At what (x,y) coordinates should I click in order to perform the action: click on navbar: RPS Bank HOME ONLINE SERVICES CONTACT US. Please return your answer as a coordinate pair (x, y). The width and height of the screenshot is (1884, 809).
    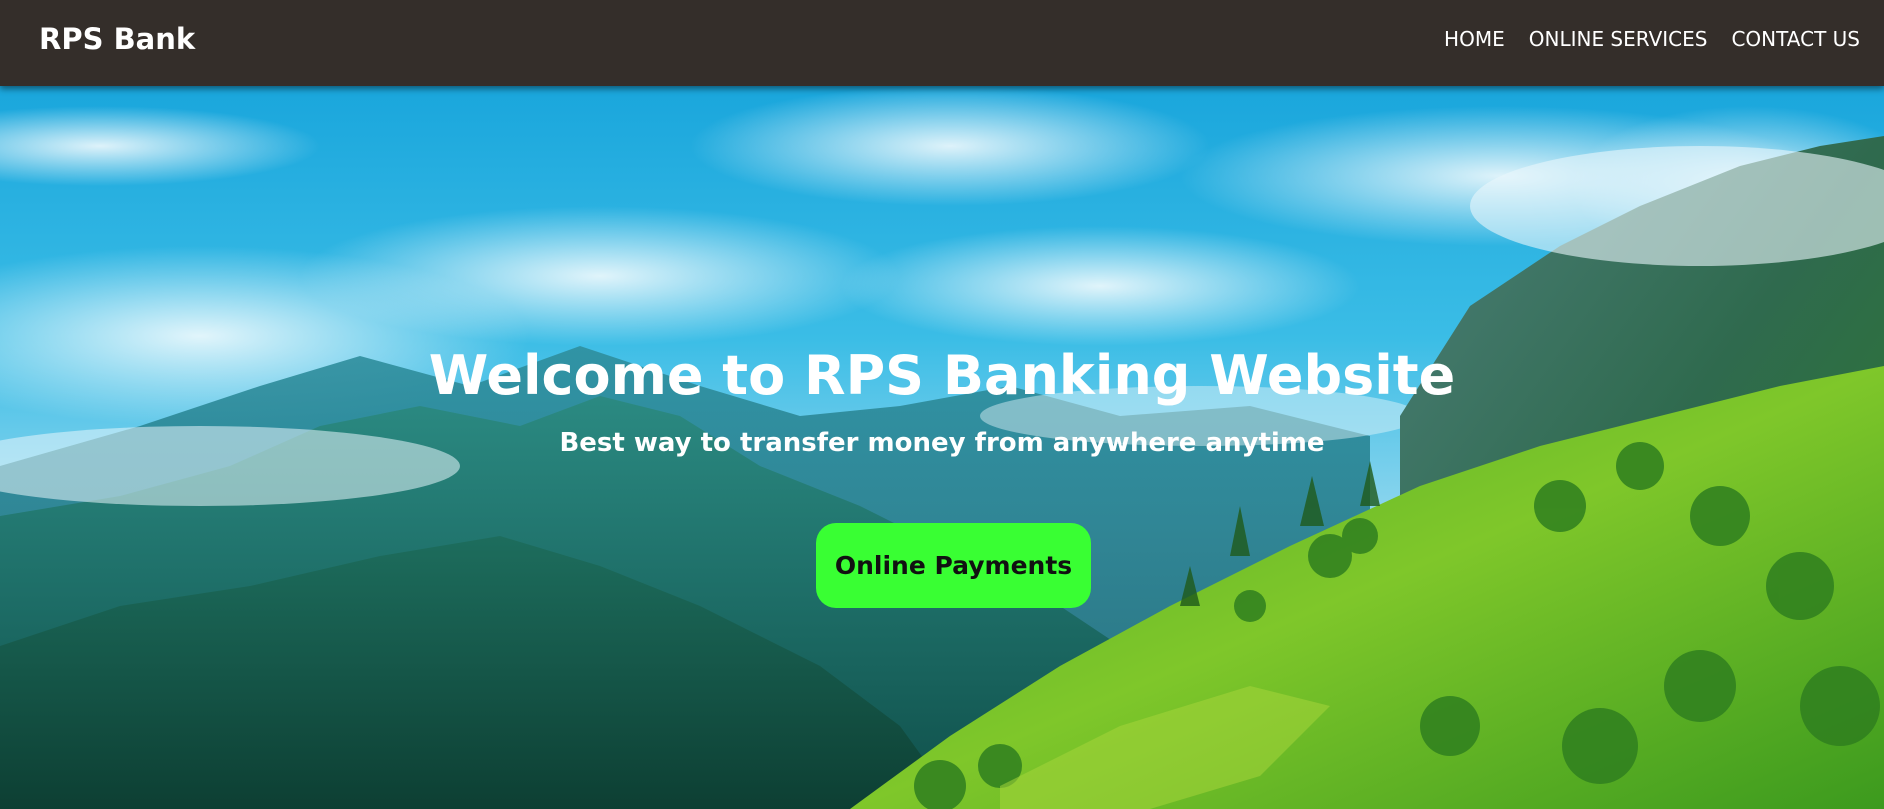
    Looking at the image, I should click on (942, 43).